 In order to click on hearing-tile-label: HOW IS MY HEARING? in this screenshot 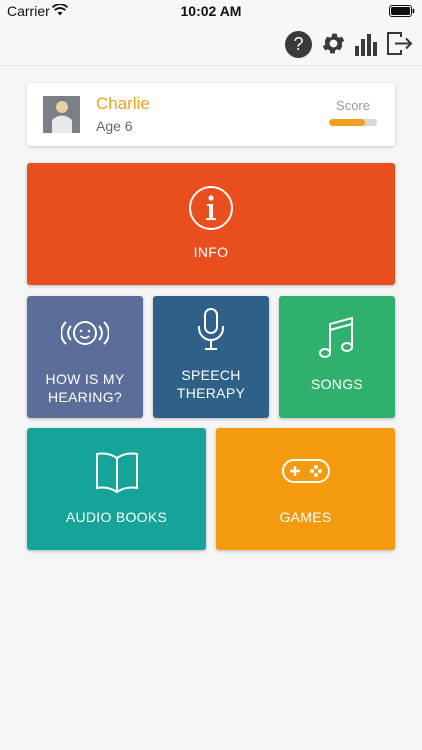, I will do `click(85, 388)`.